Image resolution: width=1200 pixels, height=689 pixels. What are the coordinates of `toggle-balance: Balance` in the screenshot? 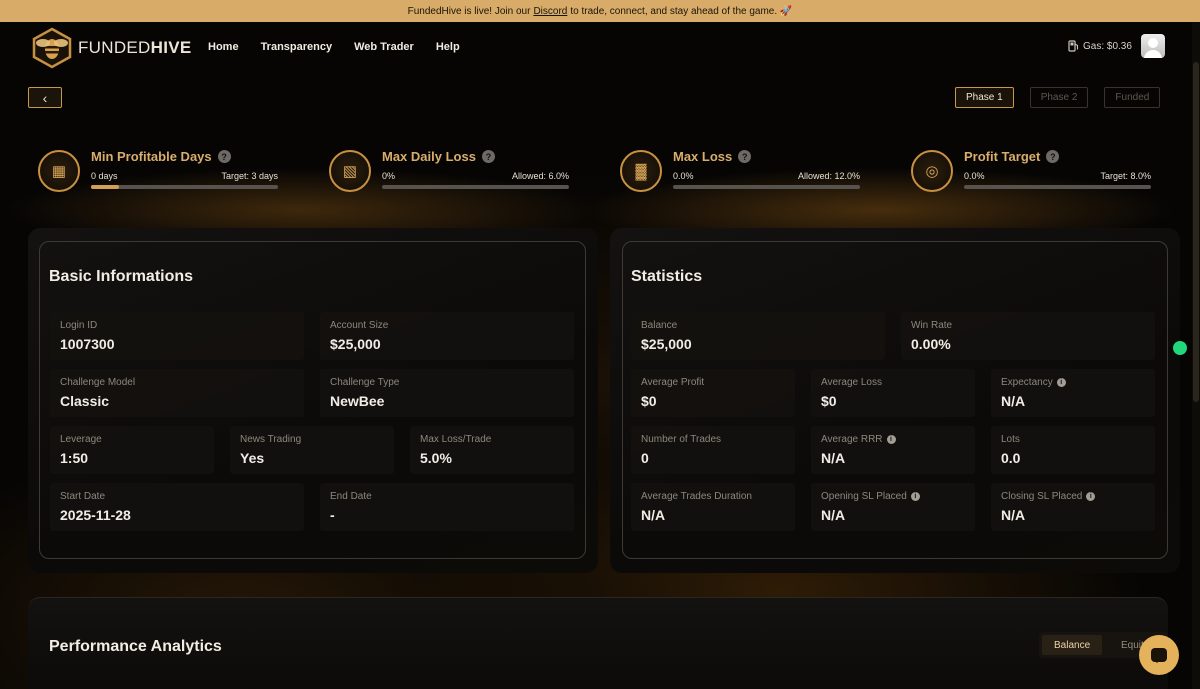 It's located at (1072, 645).